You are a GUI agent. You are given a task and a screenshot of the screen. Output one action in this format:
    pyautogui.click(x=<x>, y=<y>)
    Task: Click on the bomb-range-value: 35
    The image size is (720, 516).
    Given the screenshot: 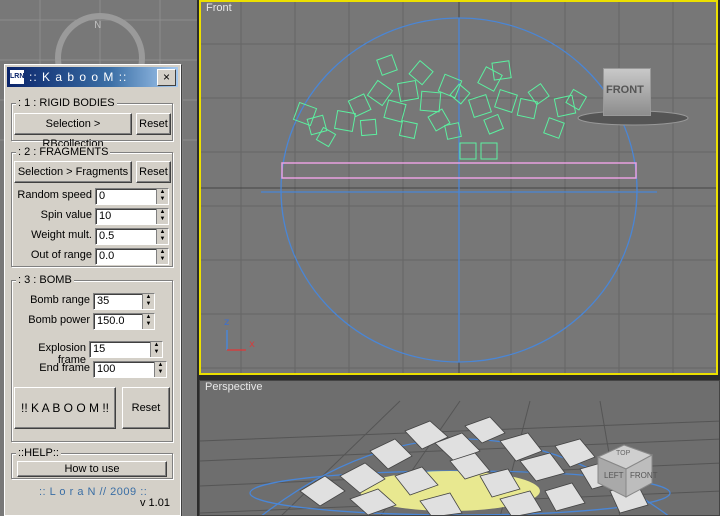 What is the action you would take?
    pyautogui.click(x=103, y=301)
    